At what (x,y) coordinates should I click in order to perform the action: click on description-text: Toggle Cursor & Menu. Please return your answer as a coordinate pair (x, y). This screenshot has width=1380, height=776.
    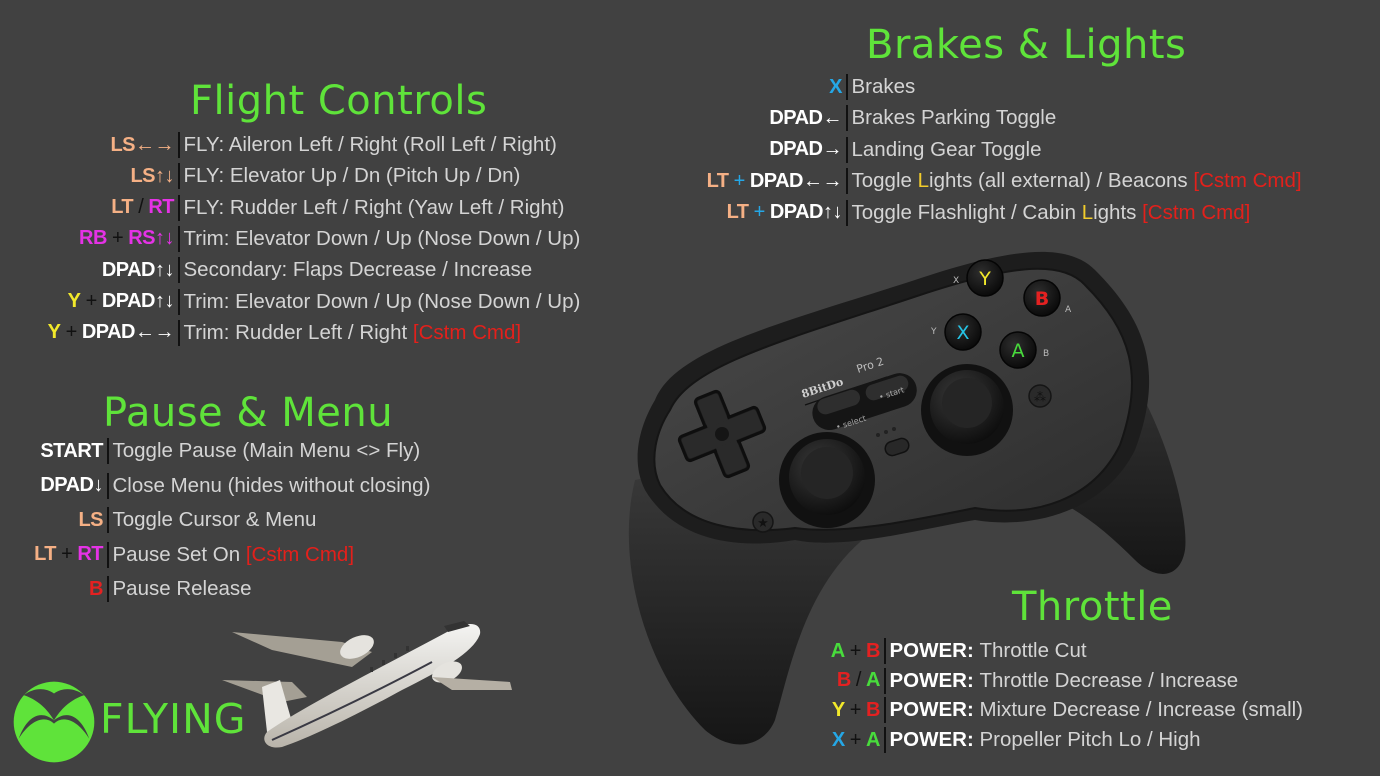
    Looking at the image, I should click on (214, 519).